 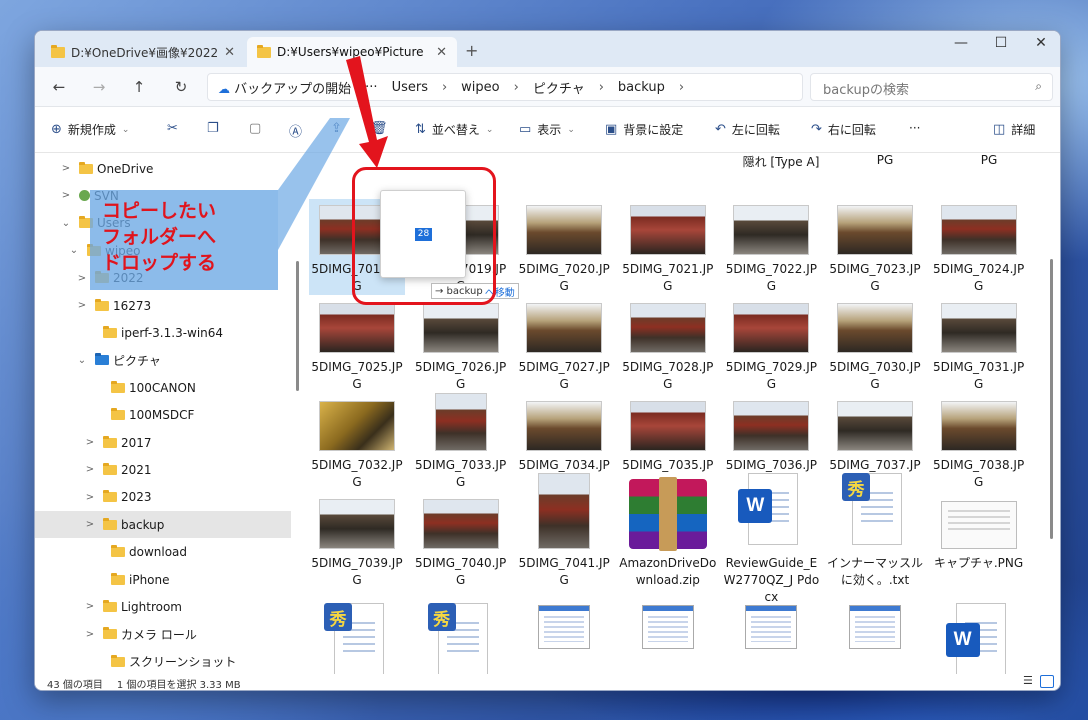 What do you see at coordinates (367, 112) in the screenshot?
I see `red-arrow-icon` at bounding box center [367, 112].